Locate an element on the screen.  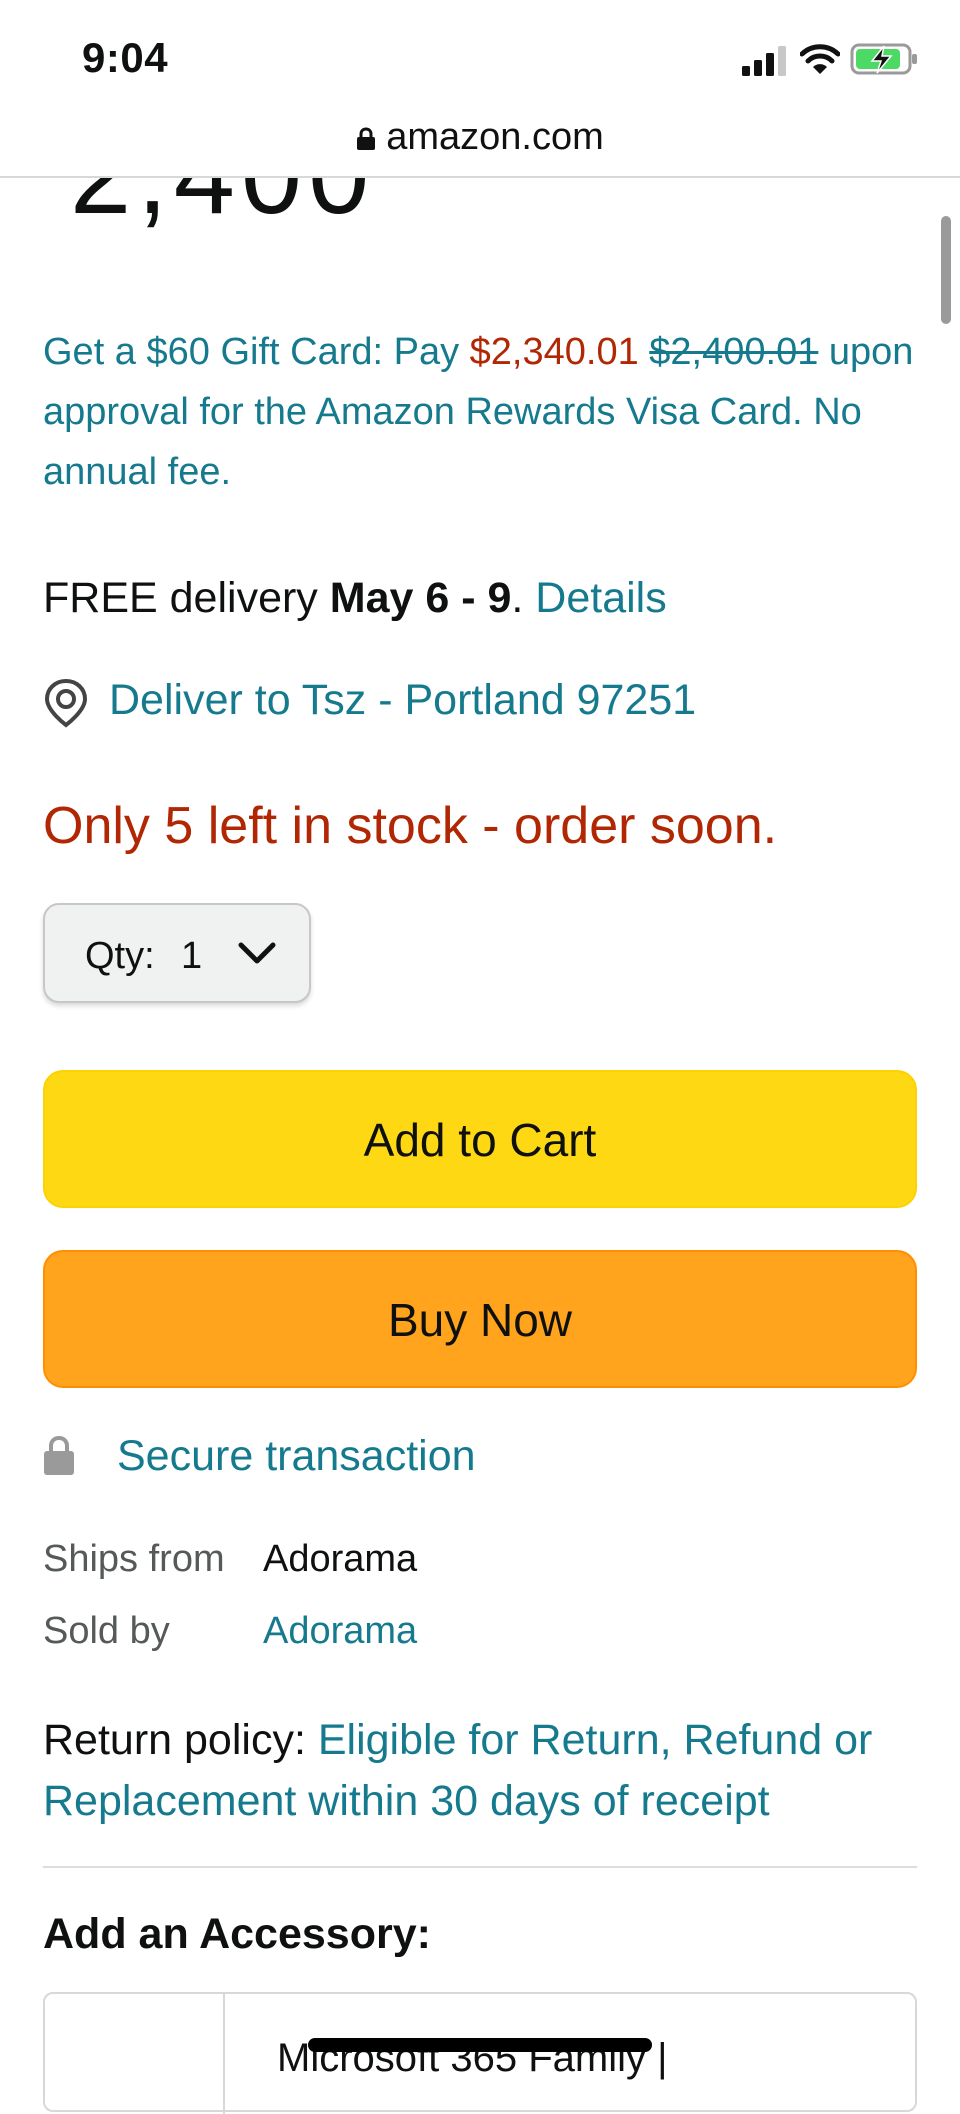
delivery-date: May 6 - 9 is located at coordinates (420, 598).